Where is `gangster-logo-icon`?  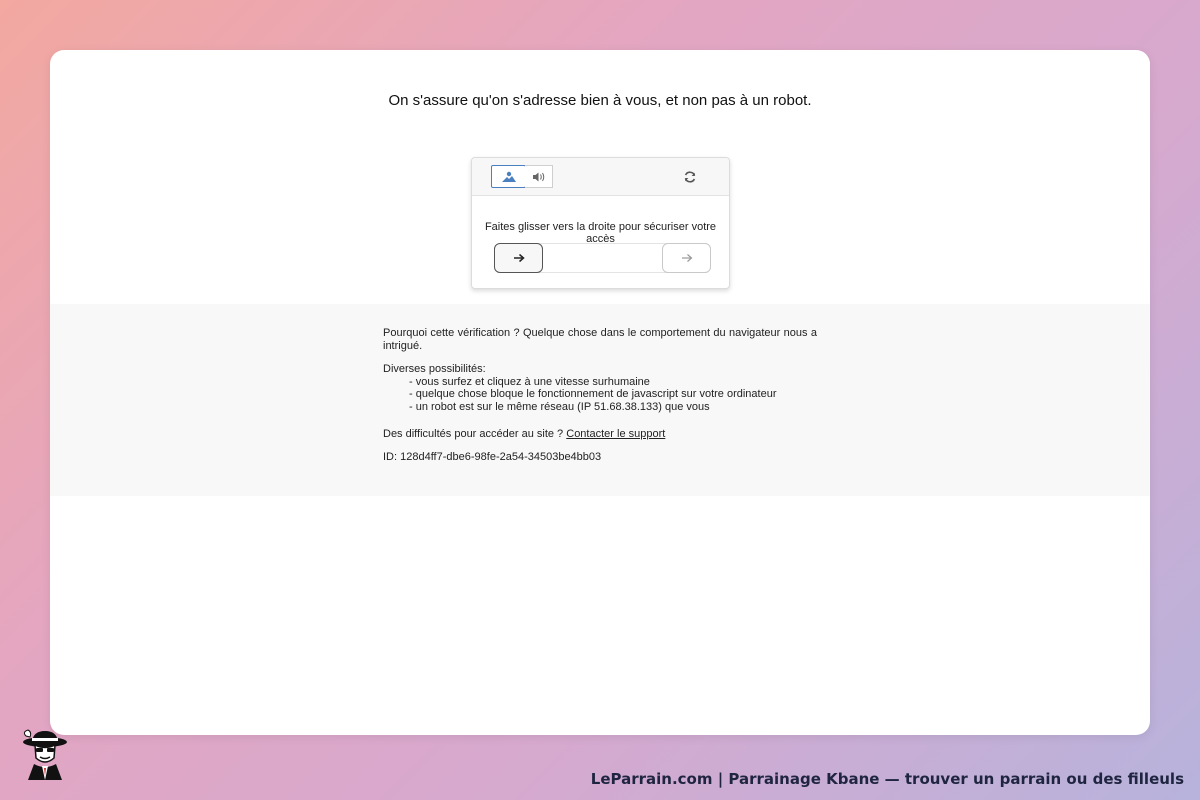
gangster-logo-icon is located at coordinates (45, 754).